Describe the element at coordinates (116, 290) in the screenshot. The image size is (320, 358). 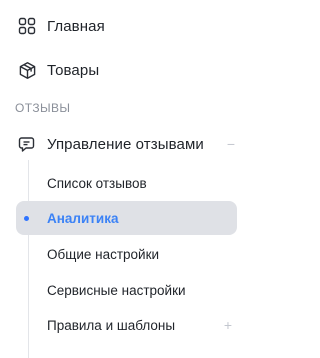
I see `sub-item-label: Сервисные настройки` at that location.